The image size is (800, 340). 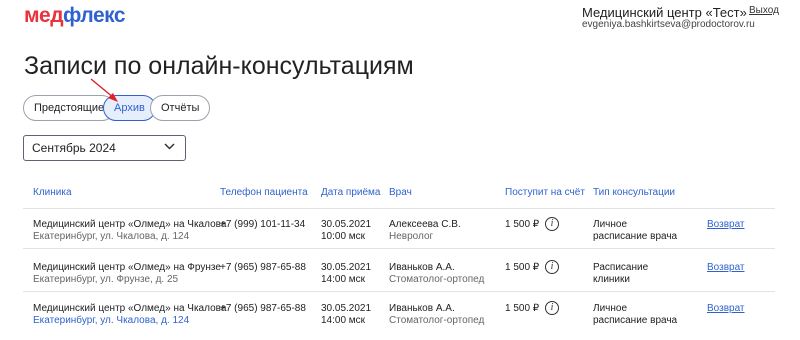 I want to click on doctor-specialty: Невролог, so click(x=411, y=236).